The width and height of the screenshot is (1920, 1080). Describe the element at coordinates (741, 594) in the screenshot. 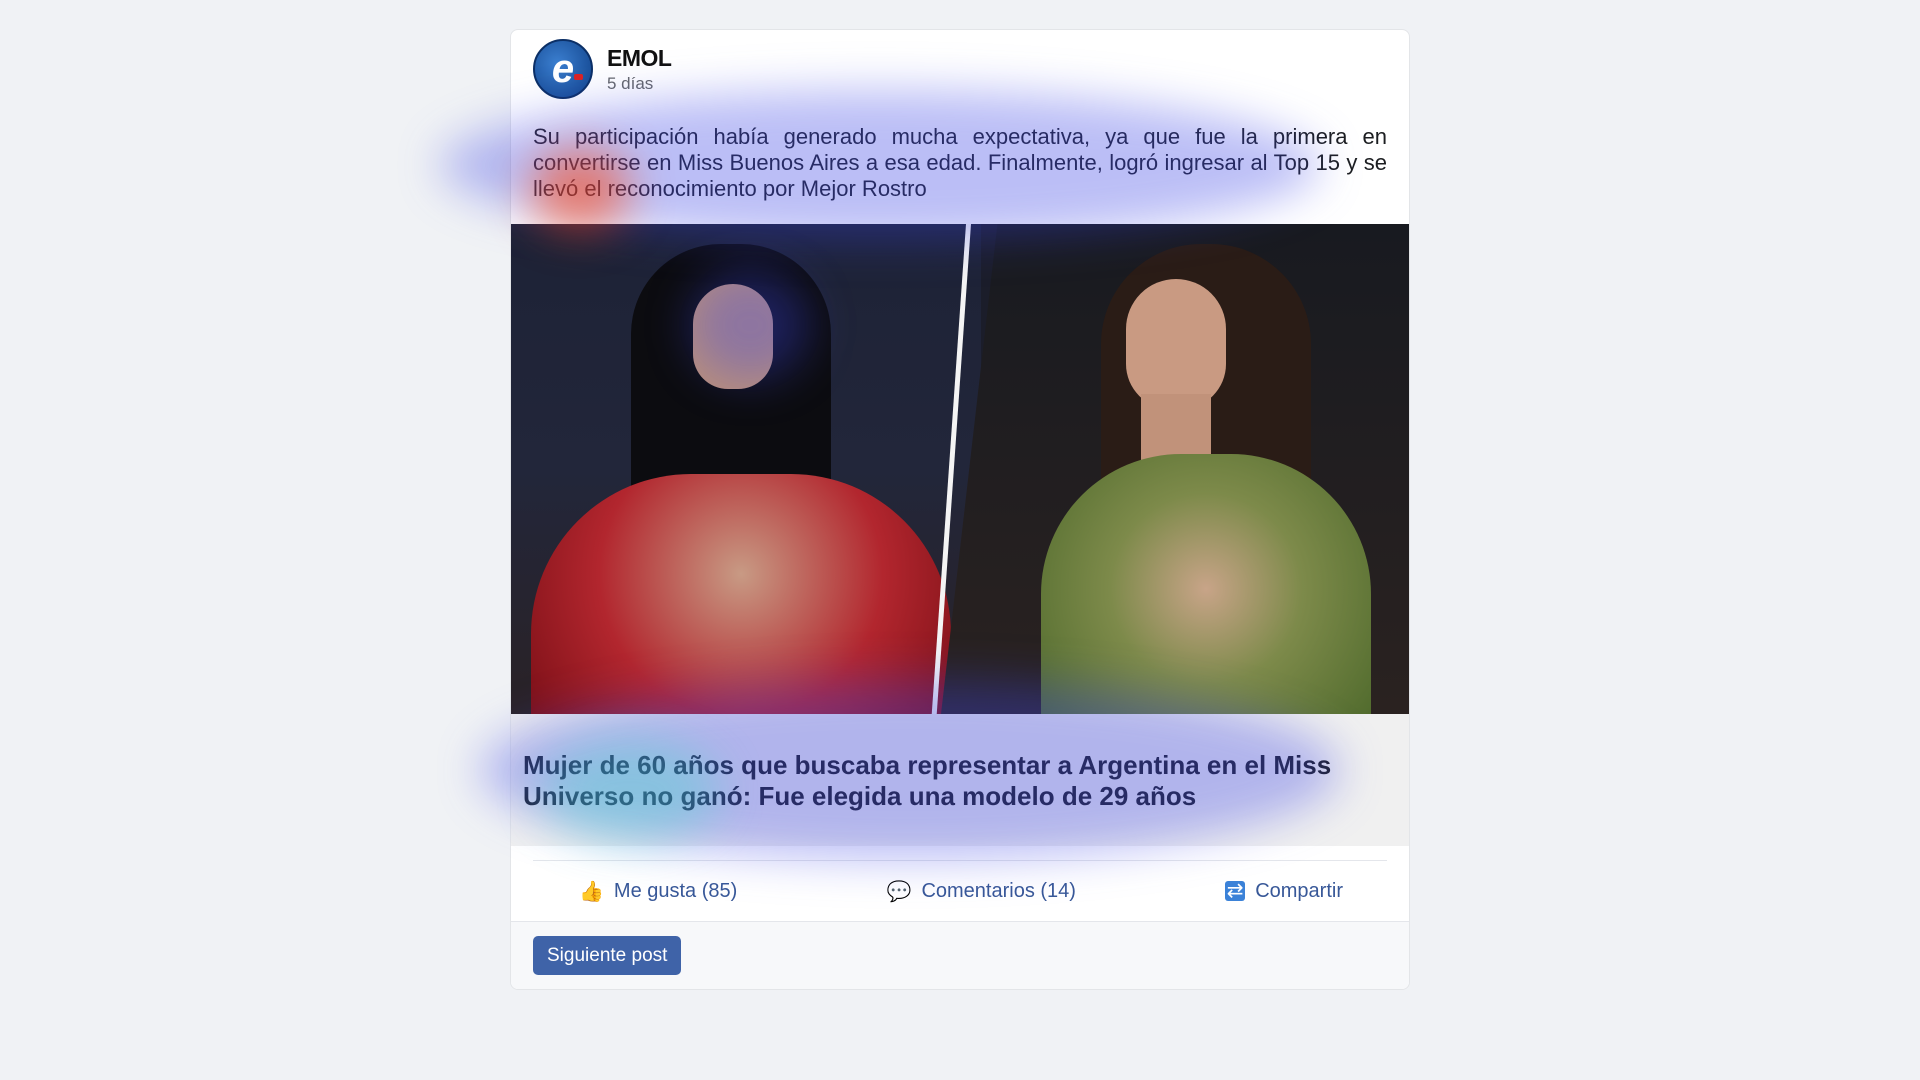

I see `photo-left-dress` at that location.